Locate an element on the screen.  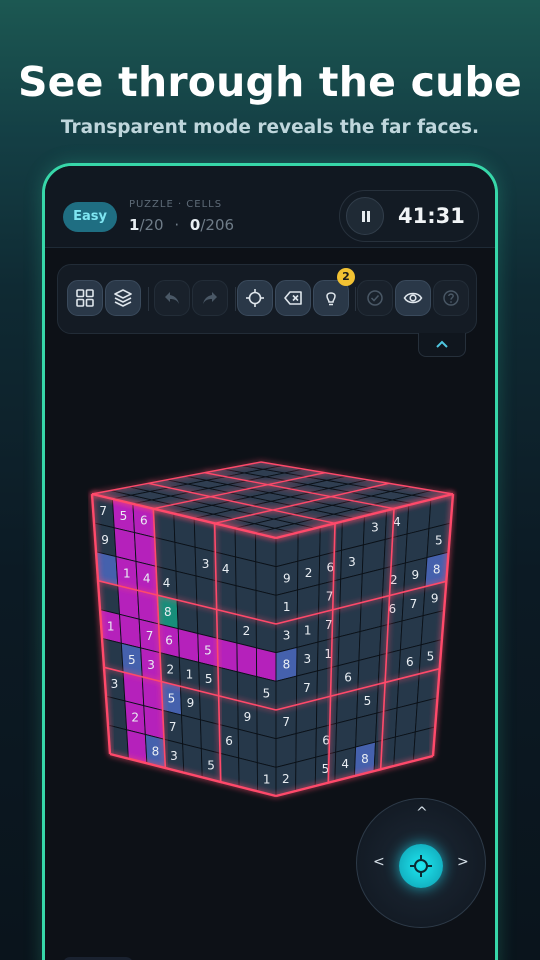
joystick-center-button is located at coordinates (421, 866).